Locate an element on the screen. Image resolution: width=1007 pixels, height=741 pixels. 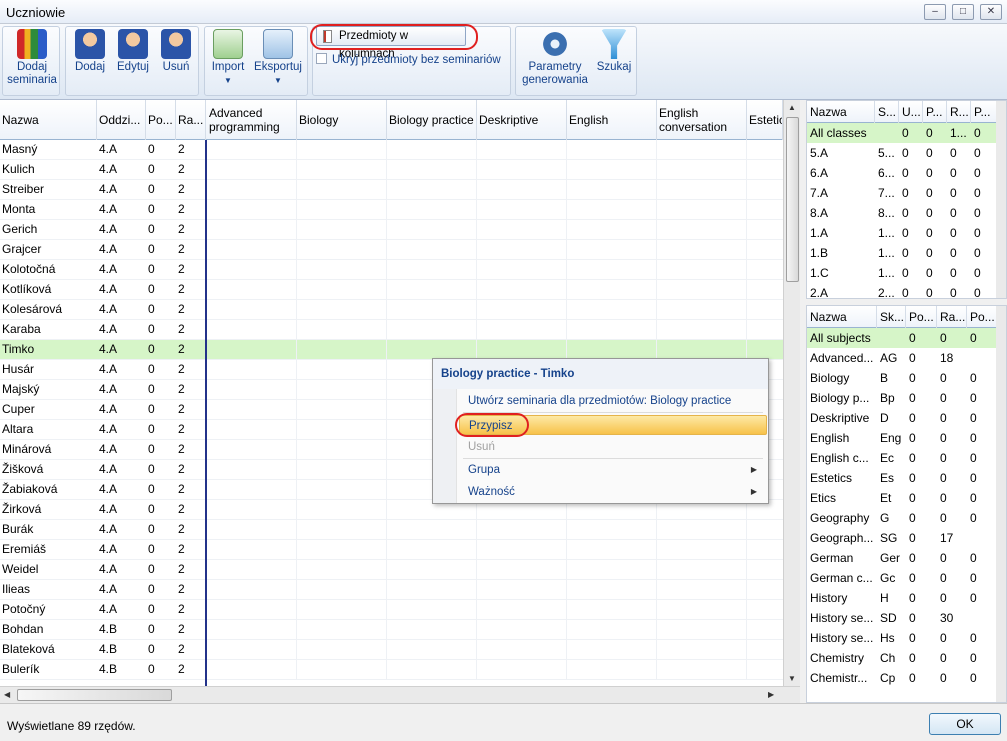
table-cell: Karaba is located at coordinates (48, 330).